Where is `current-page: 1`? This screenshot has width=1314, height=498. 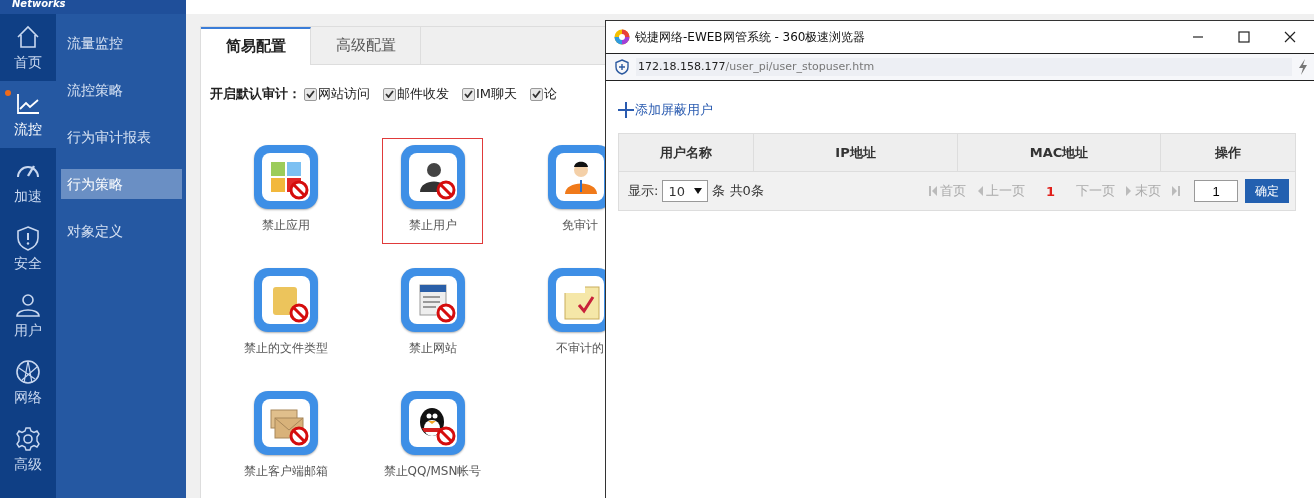 current-page: 1 is located at coordinates (1050, 191).